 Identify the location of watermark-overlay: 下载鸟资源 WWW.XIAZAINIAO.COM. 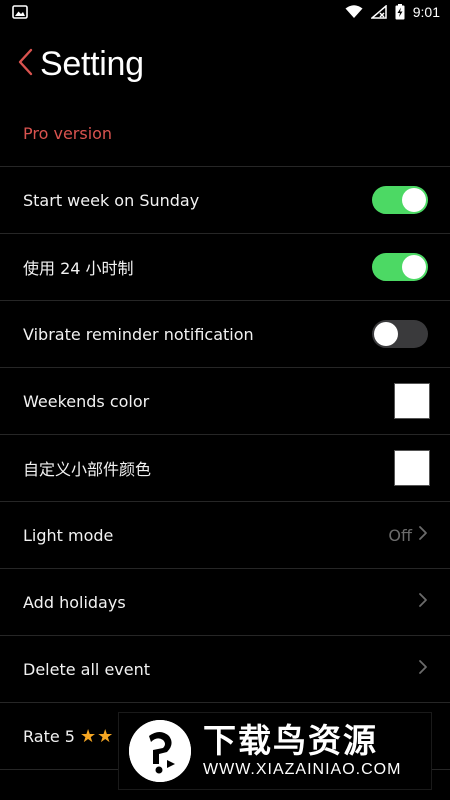
(275, 751).